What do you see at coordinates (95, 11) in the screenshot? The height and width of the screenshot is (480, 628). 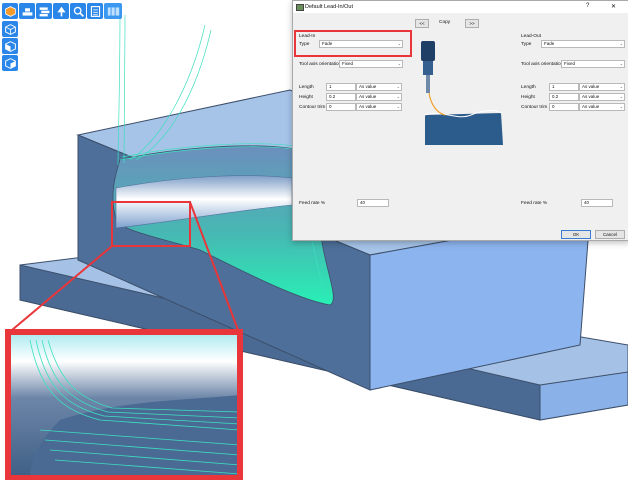 I see `list-icon` at bounding box center [95, 11].